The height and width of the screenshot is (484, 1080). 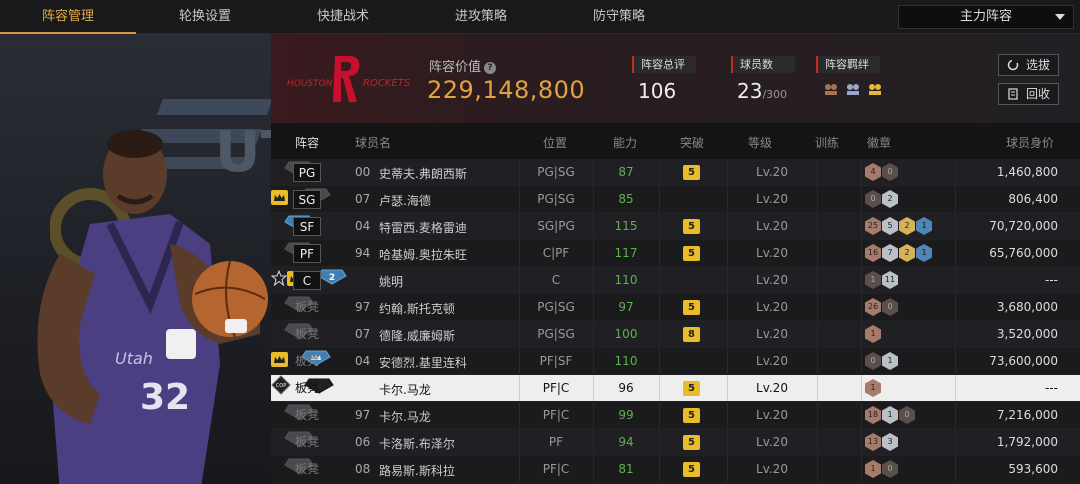 I want to click on row-player-name: 安德烈.基里连科, so click(x=423, y=362).